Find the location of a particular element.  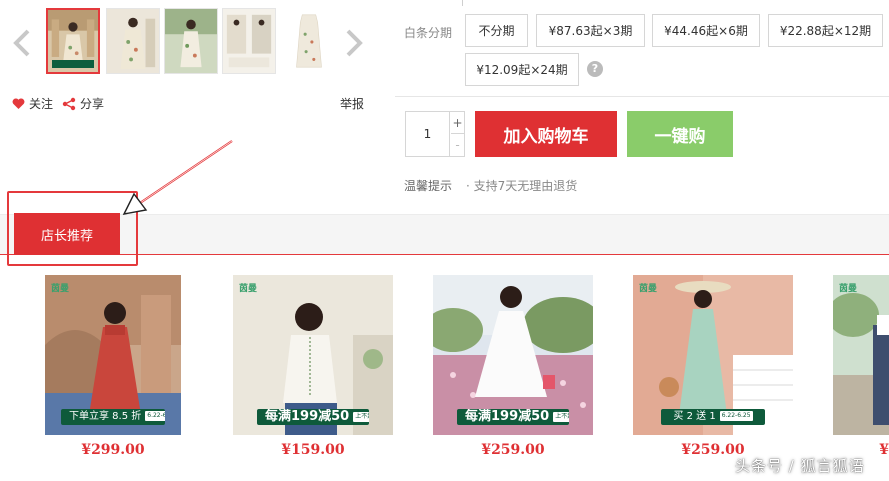

product-promo: 买 2 送 1 6.22-6.25 is located at coordinates (713, 417).